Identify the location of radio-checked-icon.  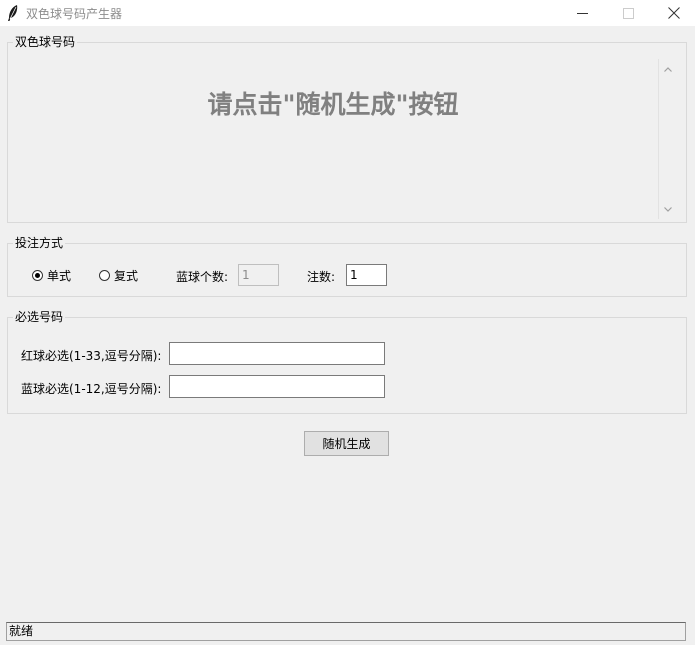
(37, 275).